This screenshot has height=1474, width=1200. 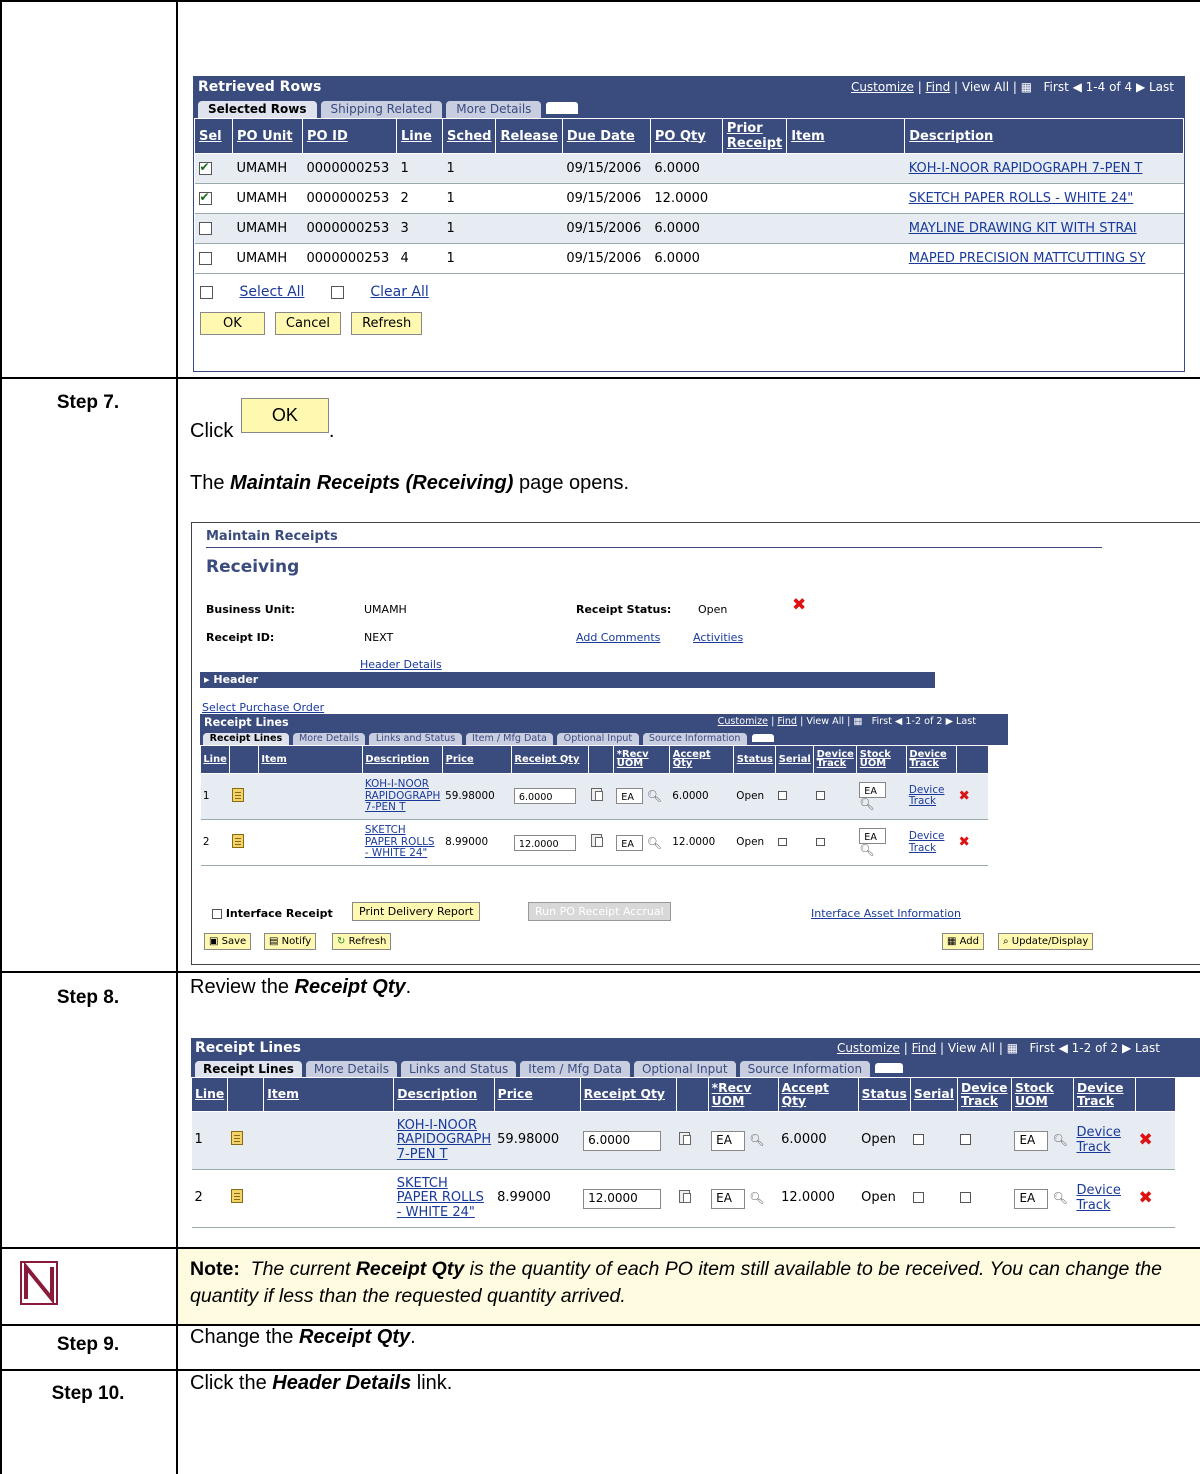 What do you see at coordinates (402, 843) in the screenshot?
I see `description-link: SKETCH PAPER ROLLS - WHITE 24"` at bounding box center [402, 843].